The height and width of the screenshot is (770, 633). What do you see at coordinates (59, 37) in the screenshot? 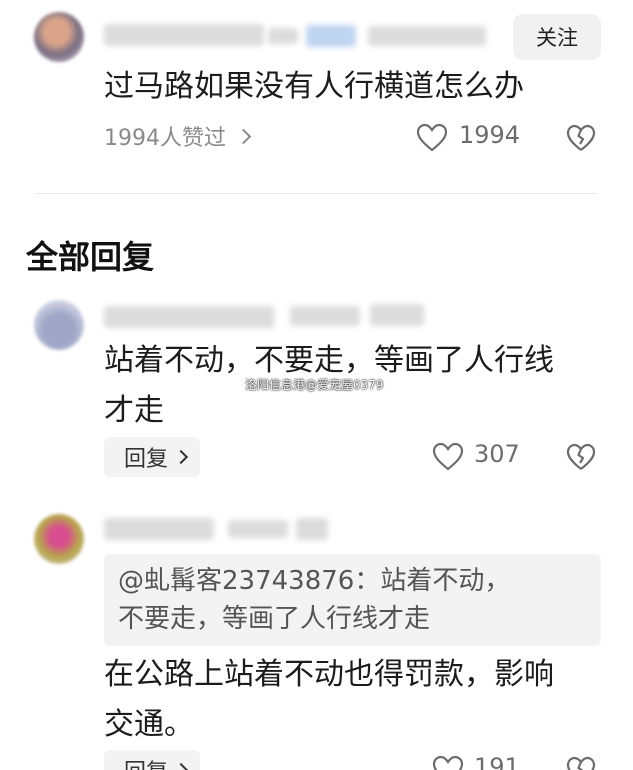
I see `post-author-avatar` at bounding box center [59, 37].